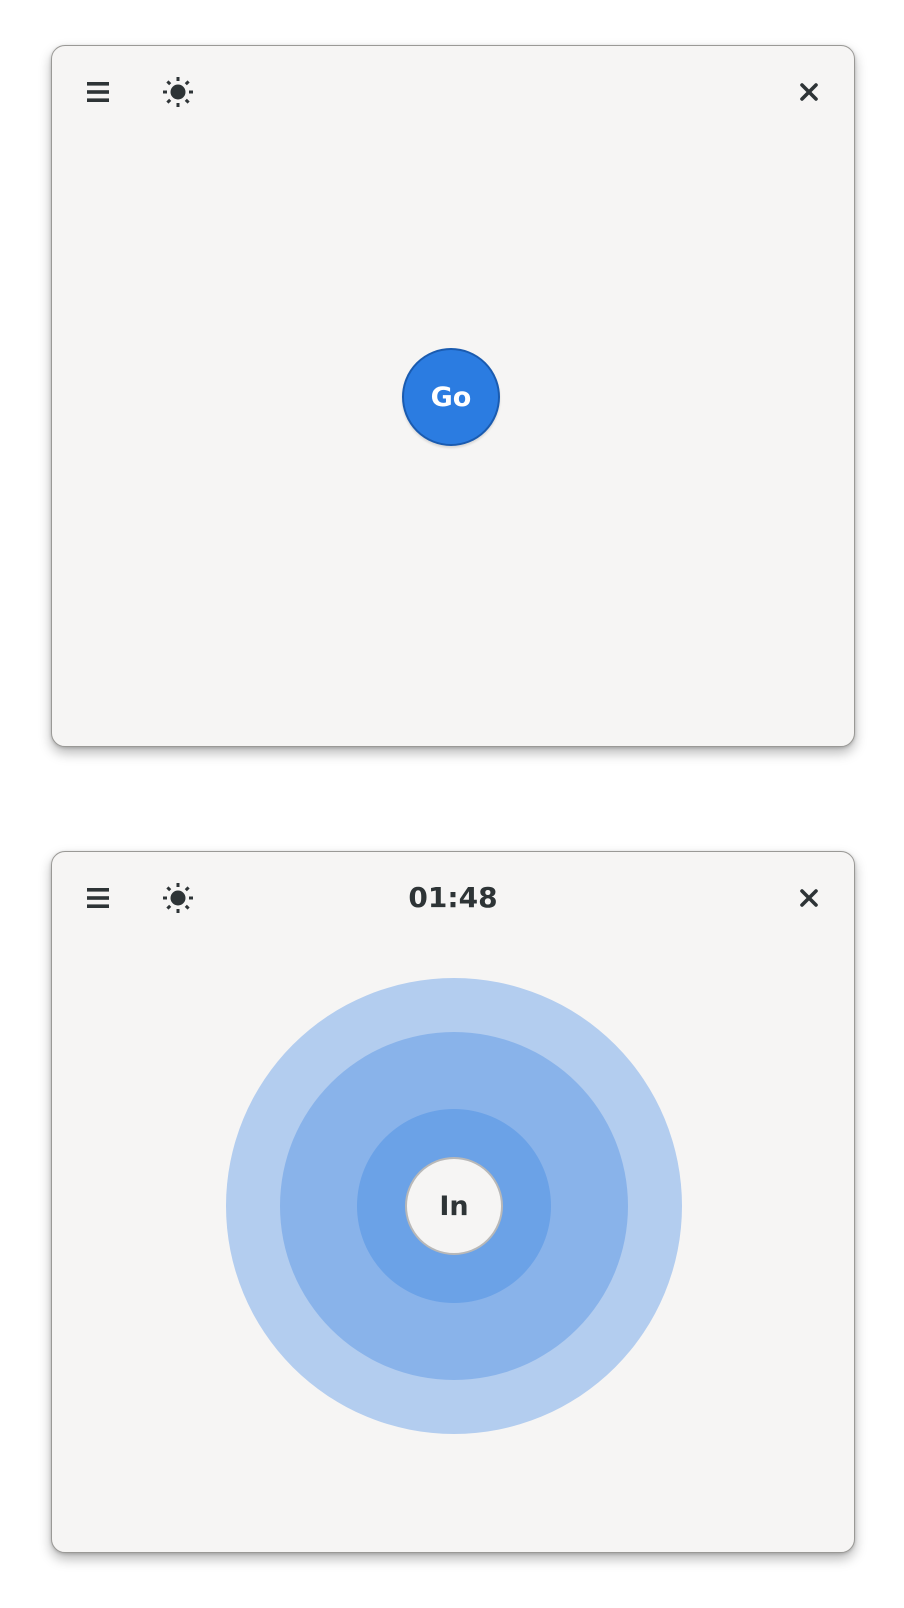 The height and width of the screenshot is (1608, 904). What do you see at coordinates (454, 1206) in the screenshot?
I see `inhale-button: In` at bounding box center [454, 1206].